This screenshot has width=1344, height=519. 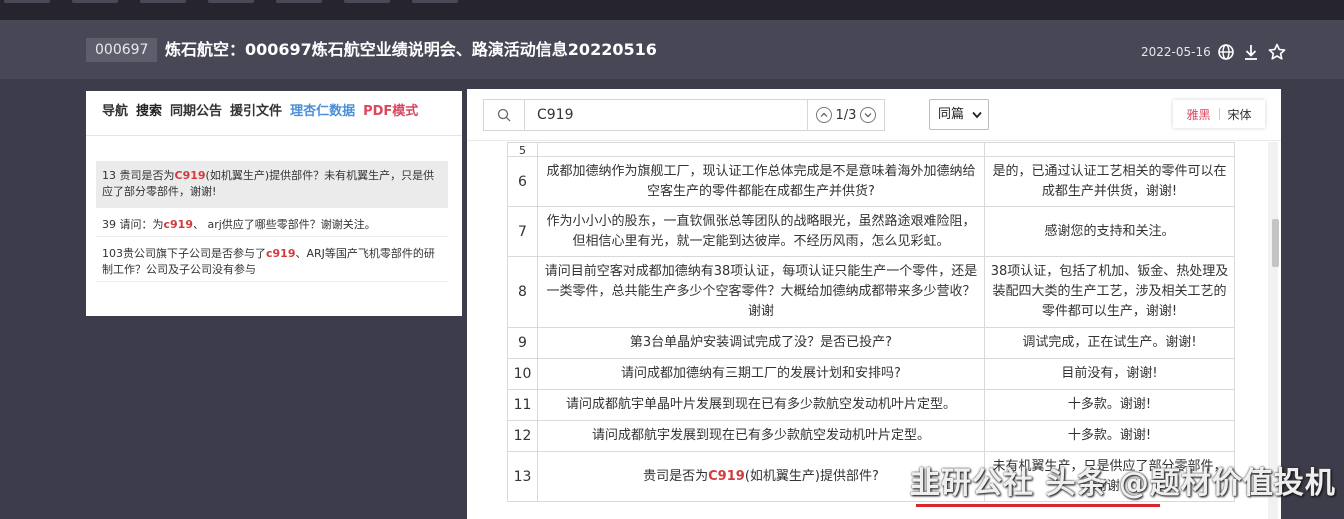 I want to click on publish-date: 2022-05-16, so click(x=1176, y=52).